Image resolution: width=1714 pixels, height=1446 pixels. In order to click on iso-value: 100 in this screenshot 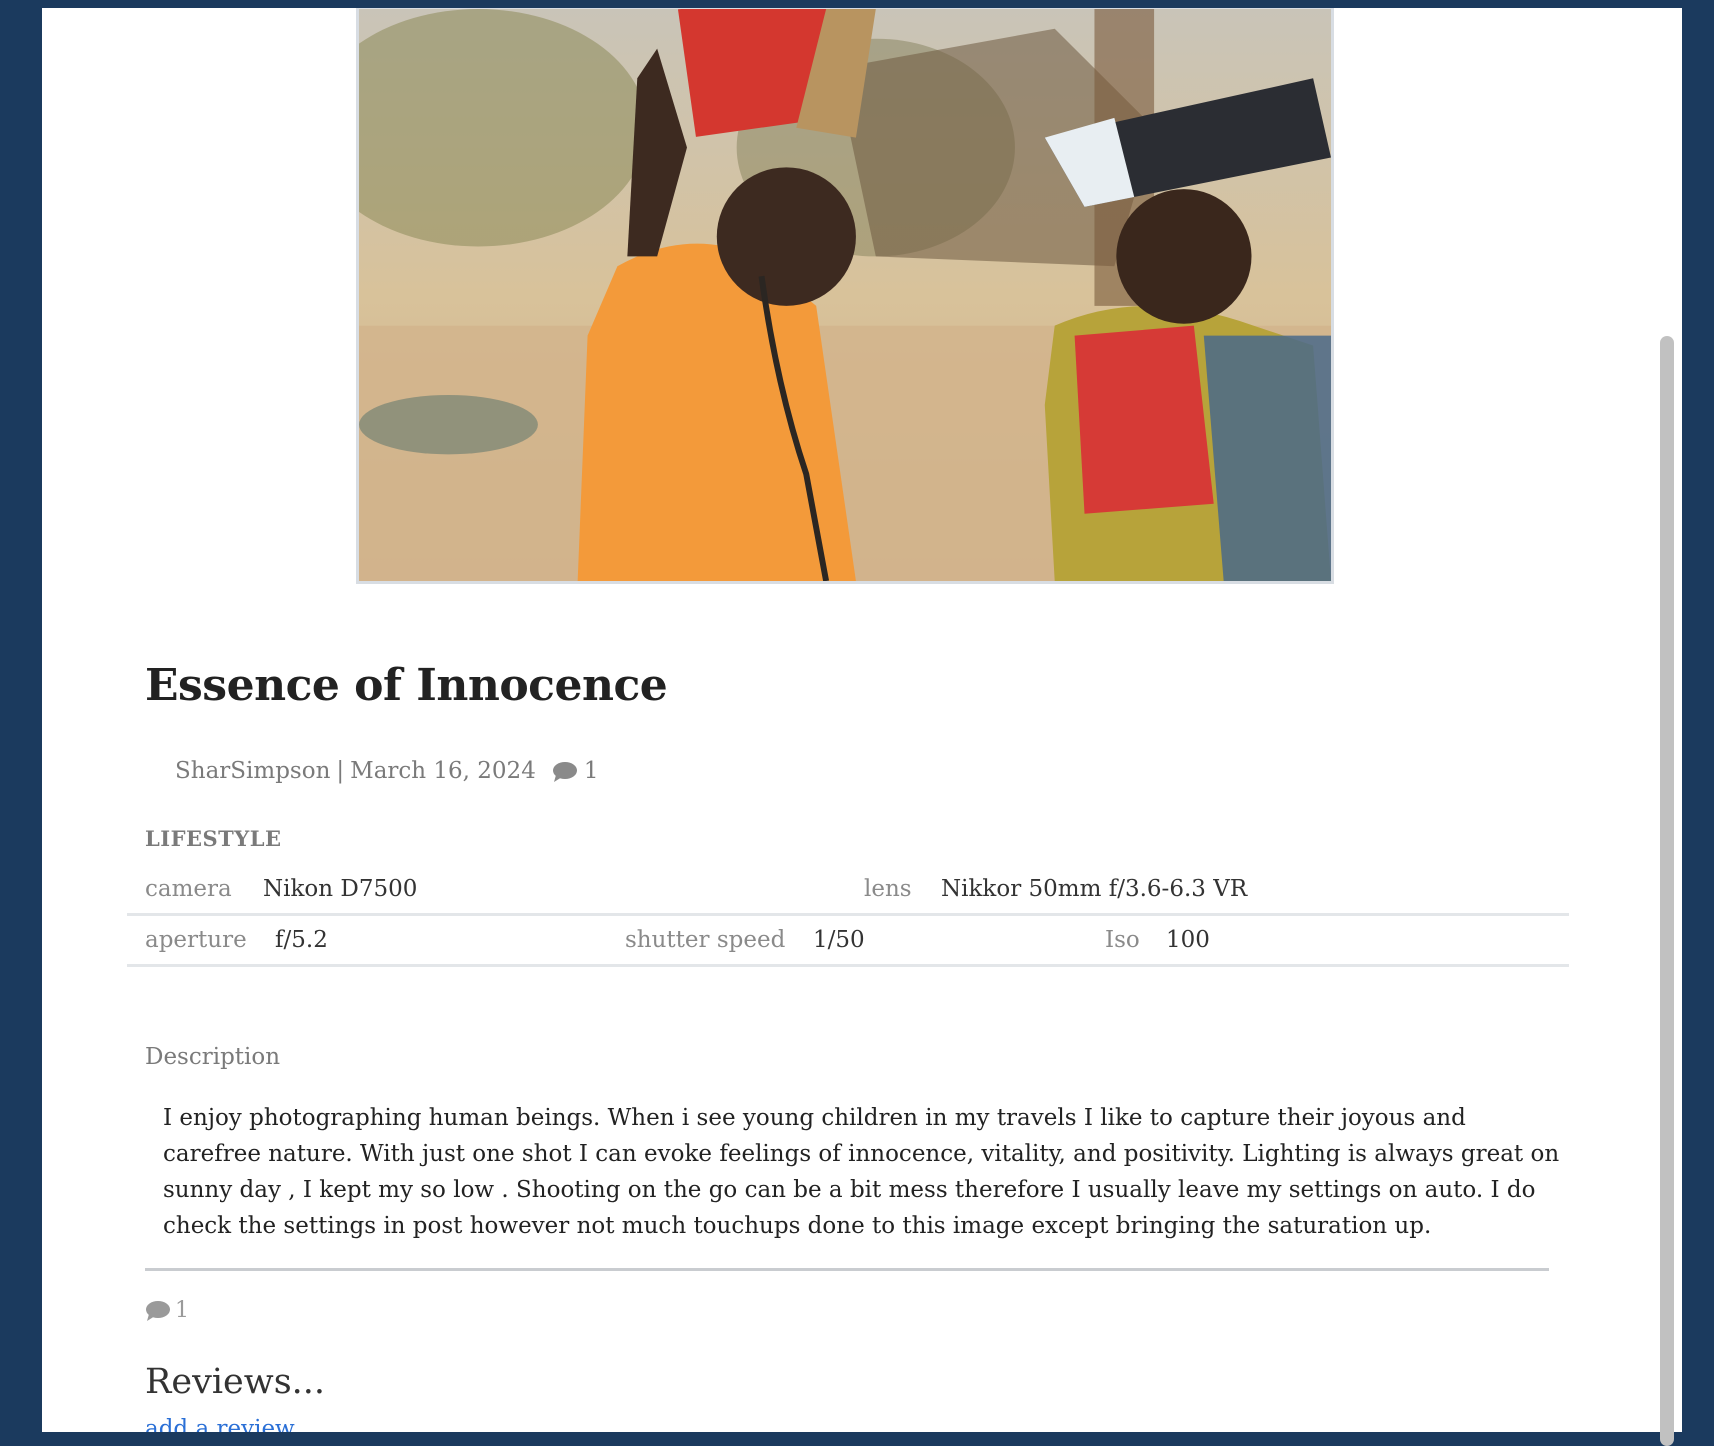, I will do `click(1188, 940)`.